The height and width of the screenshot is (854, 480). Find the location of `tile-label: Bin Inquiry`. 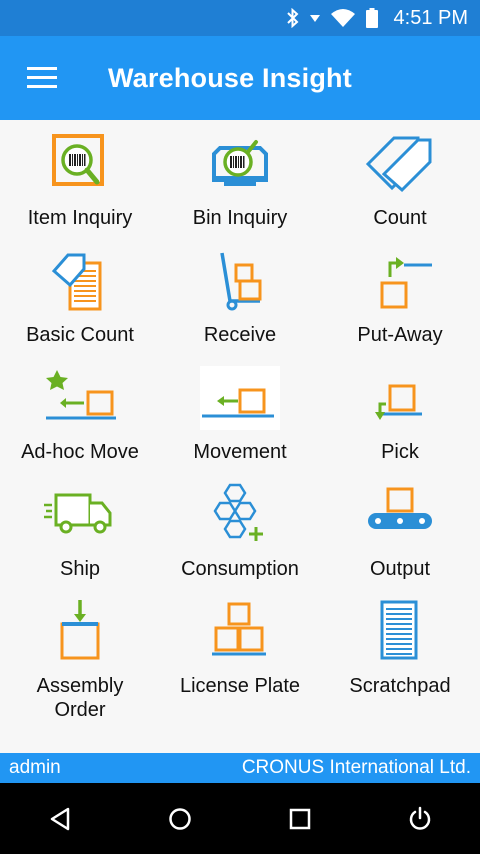

tile-label: Bin Inquiry is located at coordinates (240, 218).